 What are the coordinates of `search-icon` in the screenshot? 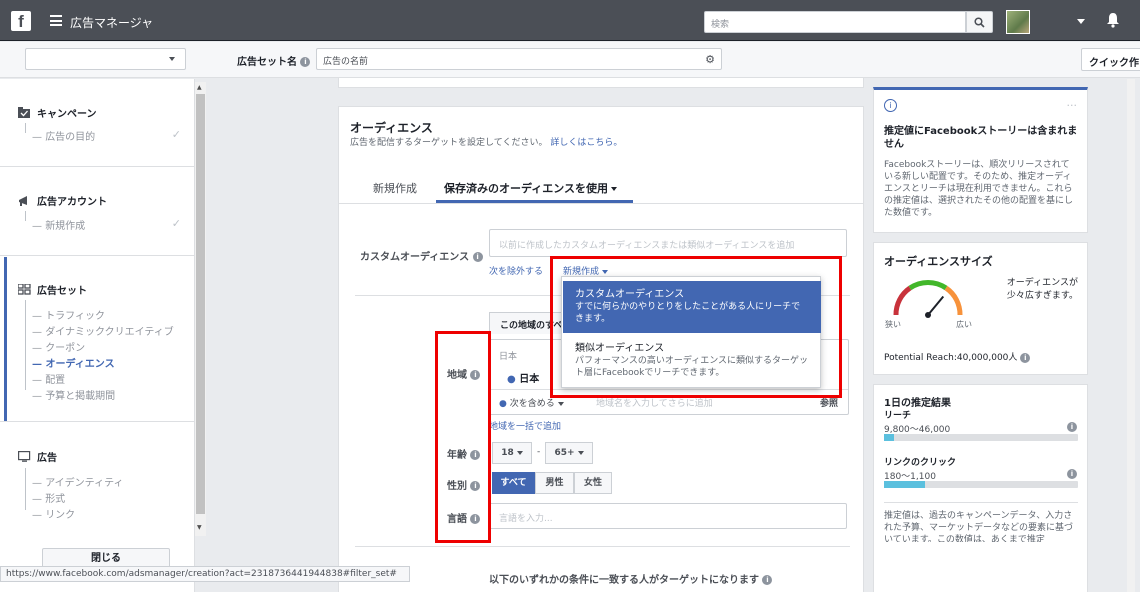 It's located at (979, 22).